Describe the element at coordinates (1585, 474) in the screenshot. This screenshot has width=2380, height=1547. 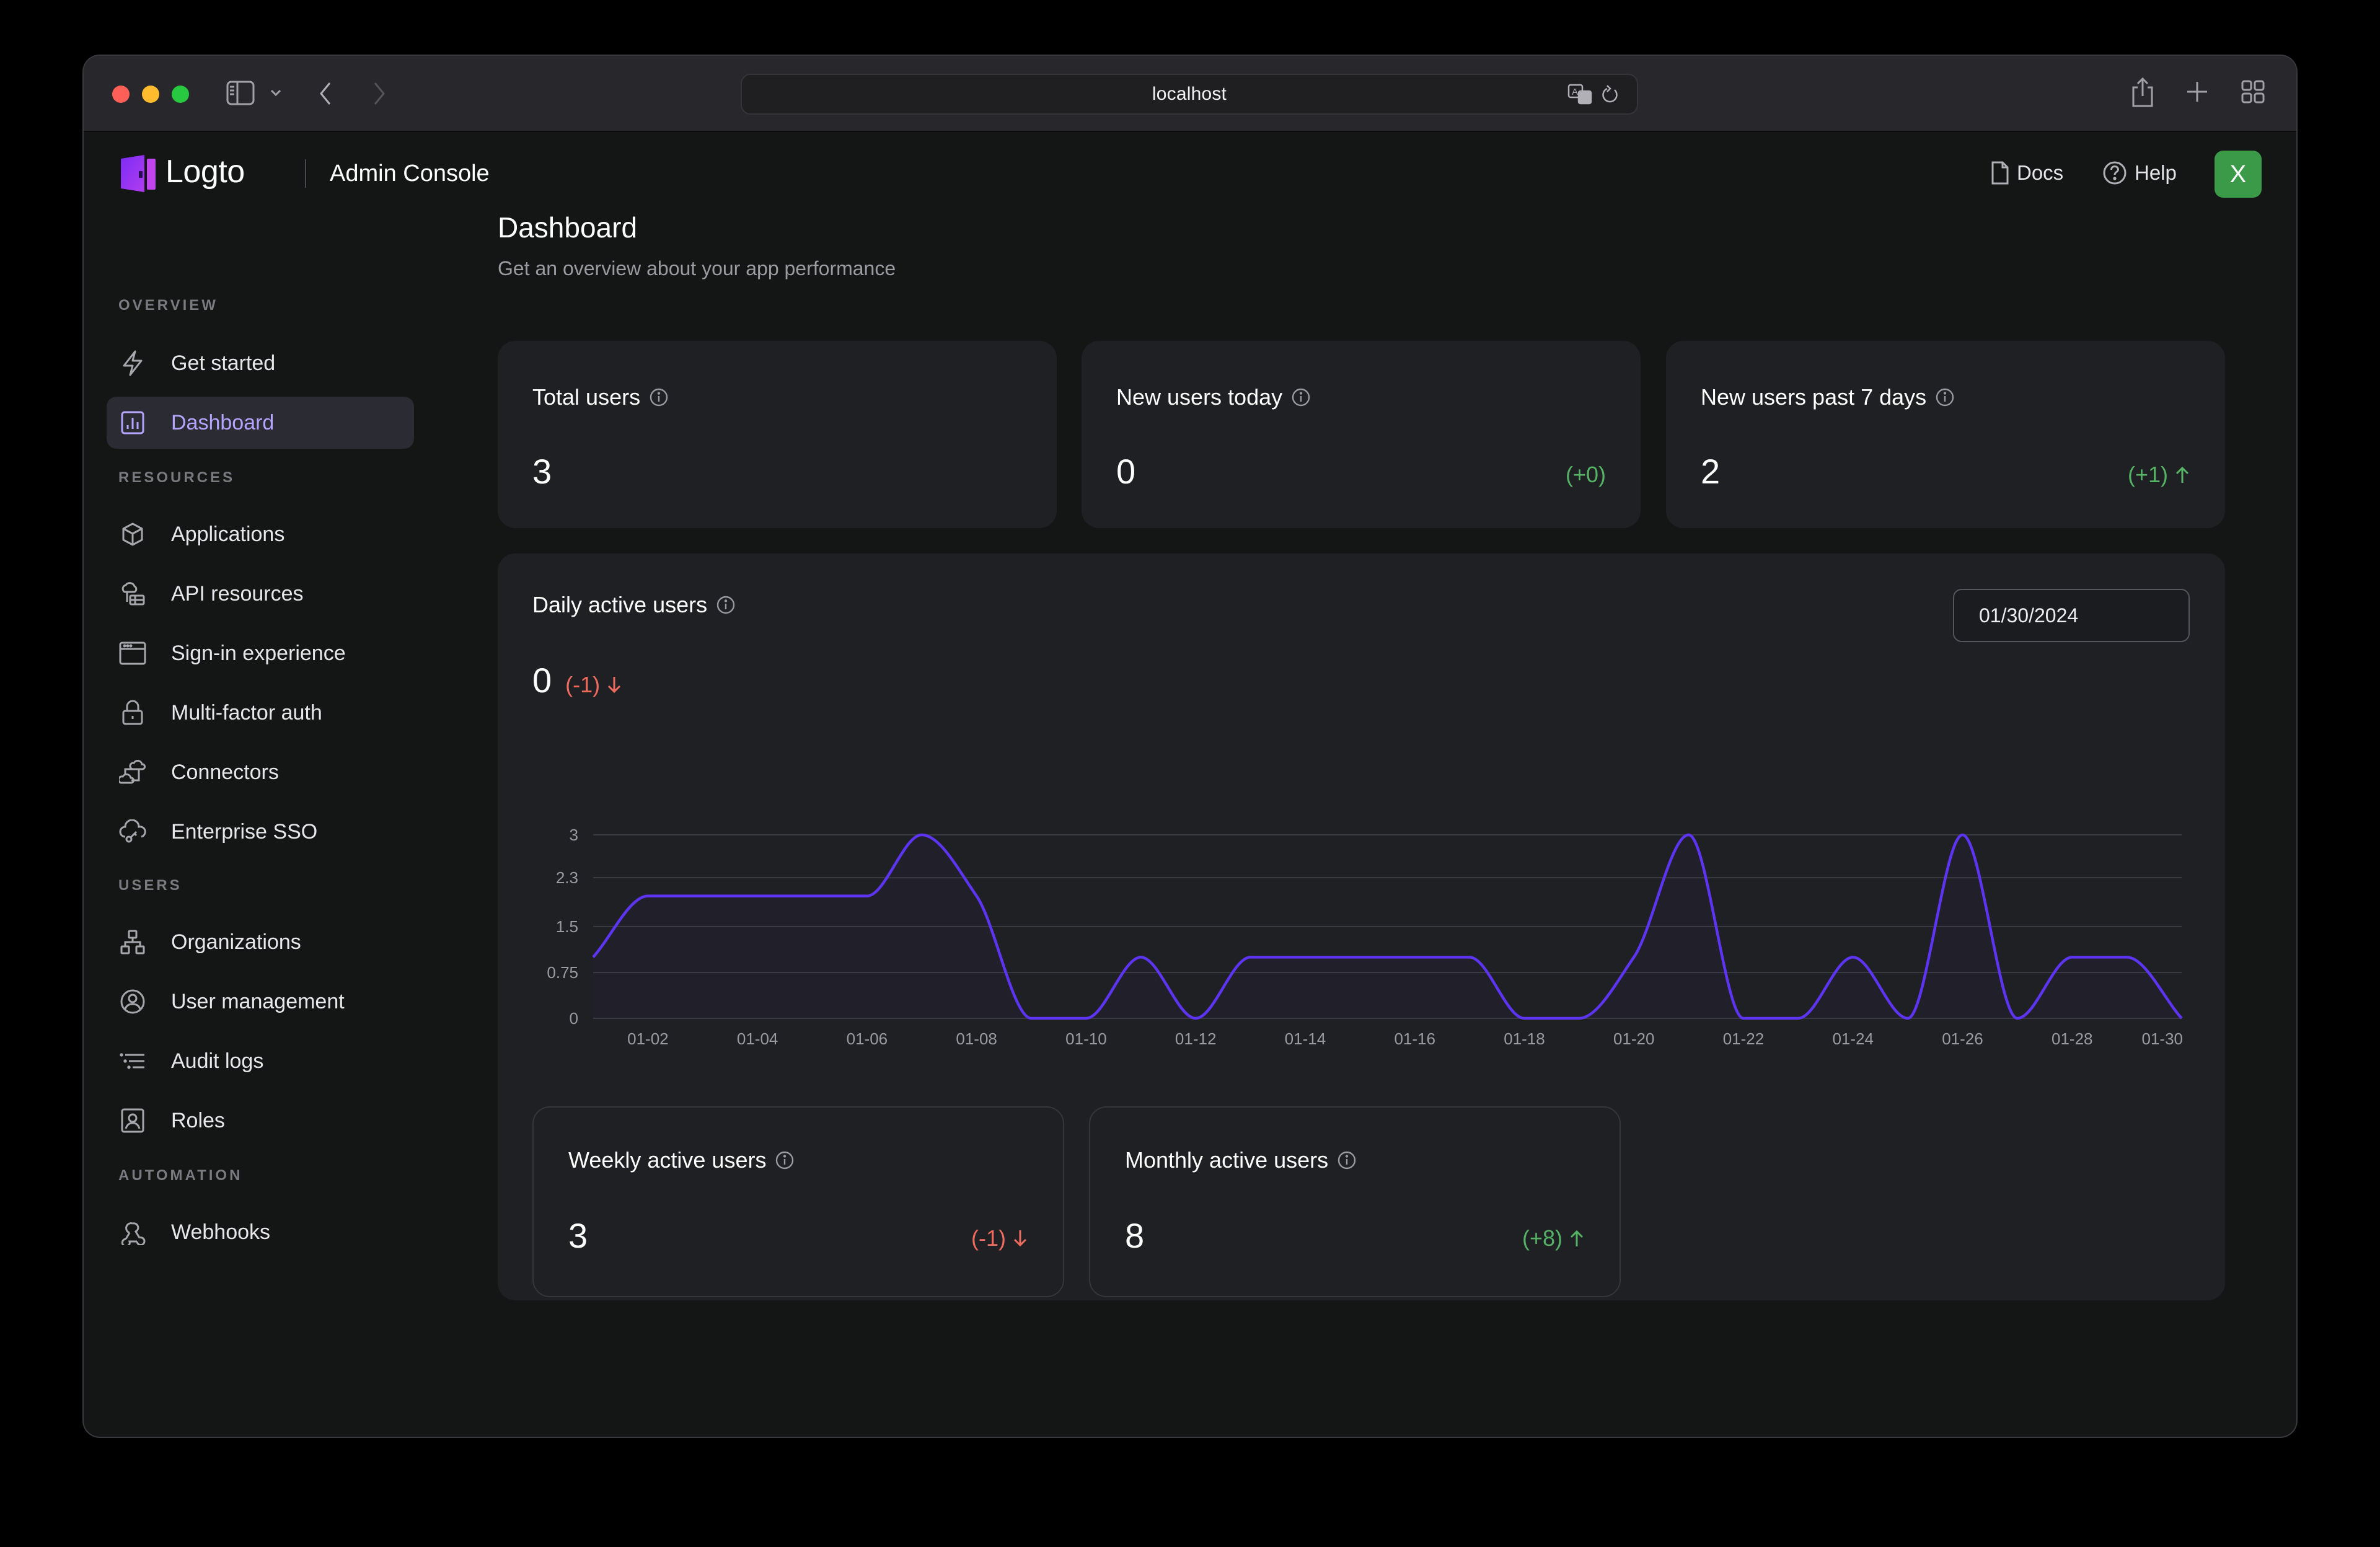
I see `delta-text: (+0)` at that location.